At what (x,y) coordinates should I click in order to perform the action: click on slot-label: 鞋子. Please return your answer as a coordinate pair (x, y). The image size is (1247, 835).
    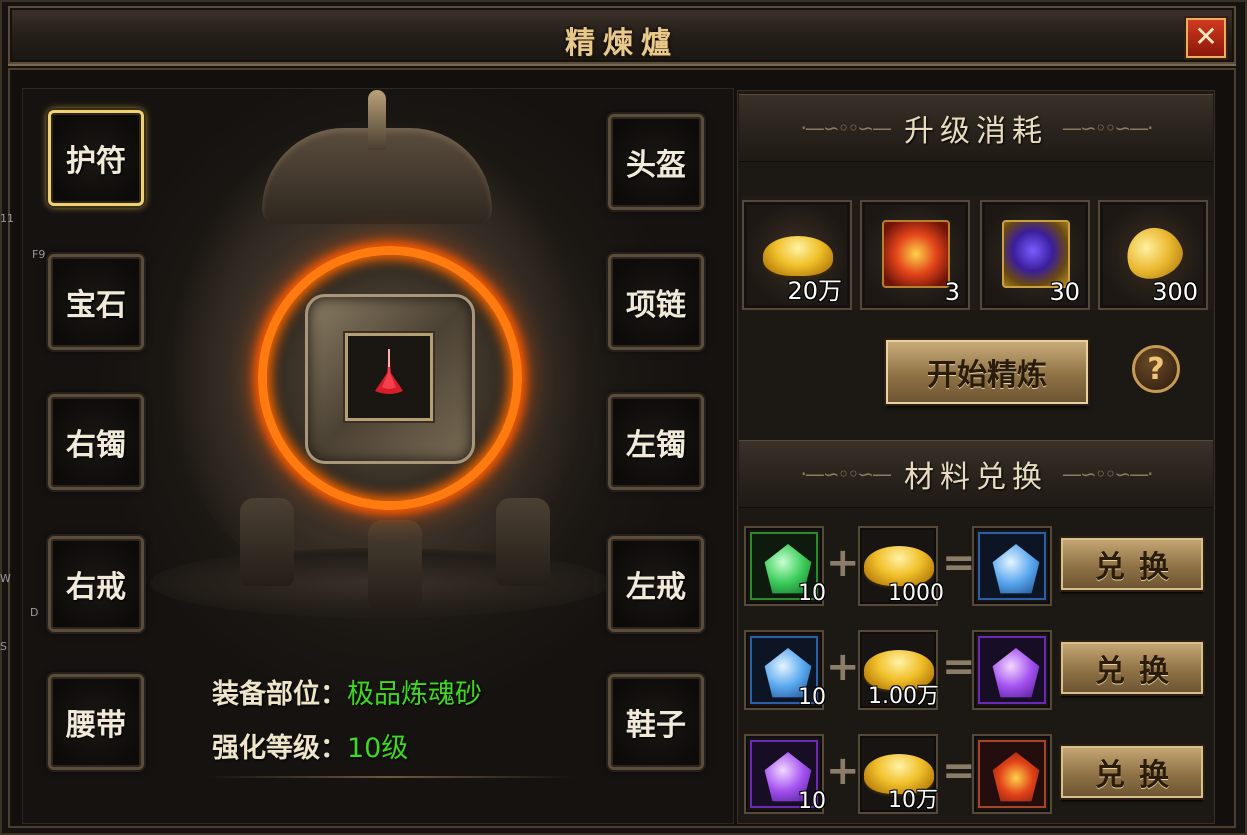
    Looking at the image, I should click on (656, 725).